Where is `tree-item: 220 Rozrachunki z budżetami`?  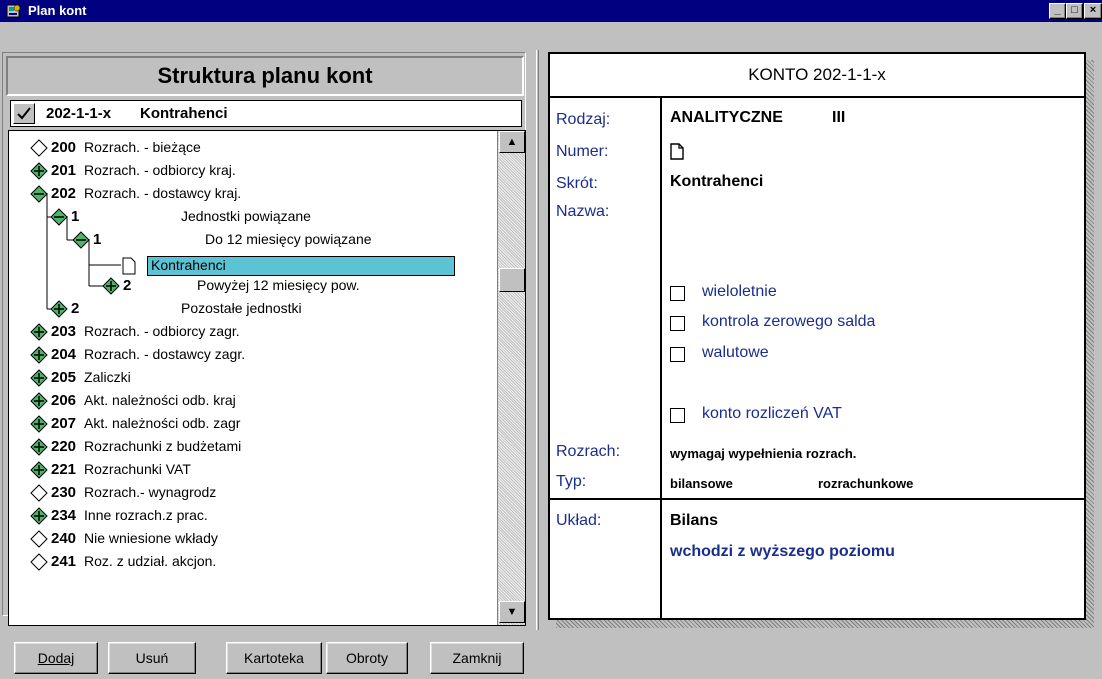 tree-item: 220 Rozrachunki z budżetami is located at coordinates (146, 447).